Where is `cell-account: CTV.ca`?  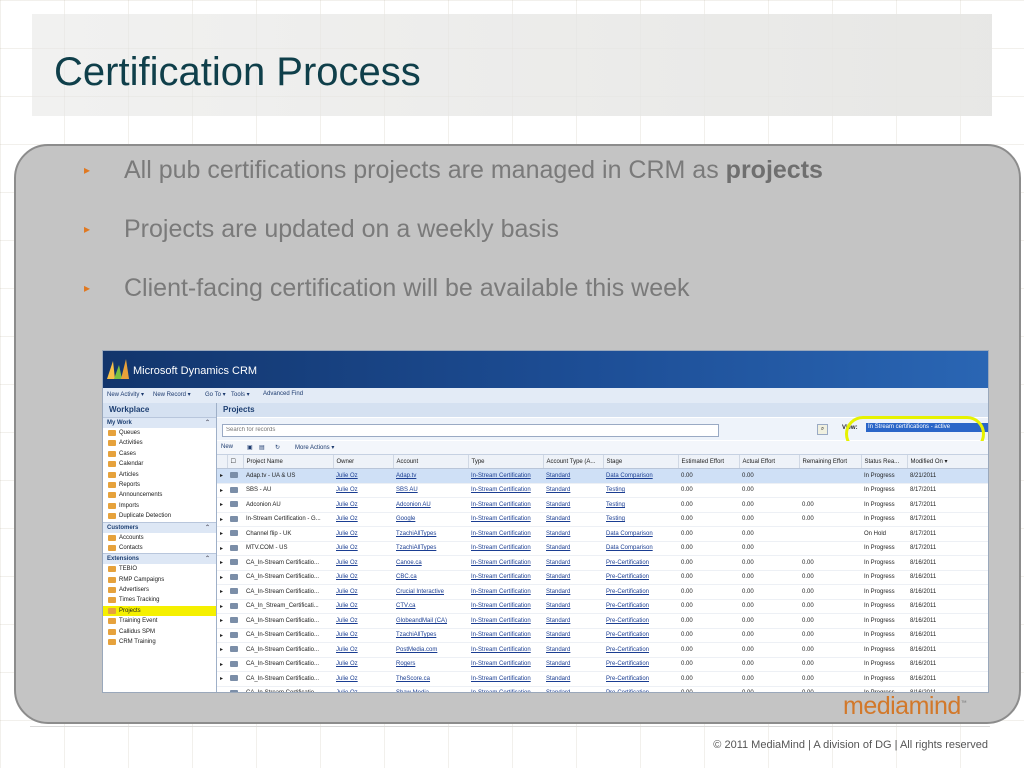
cell-account: CTV.ca is located at coordinates (430, 606).